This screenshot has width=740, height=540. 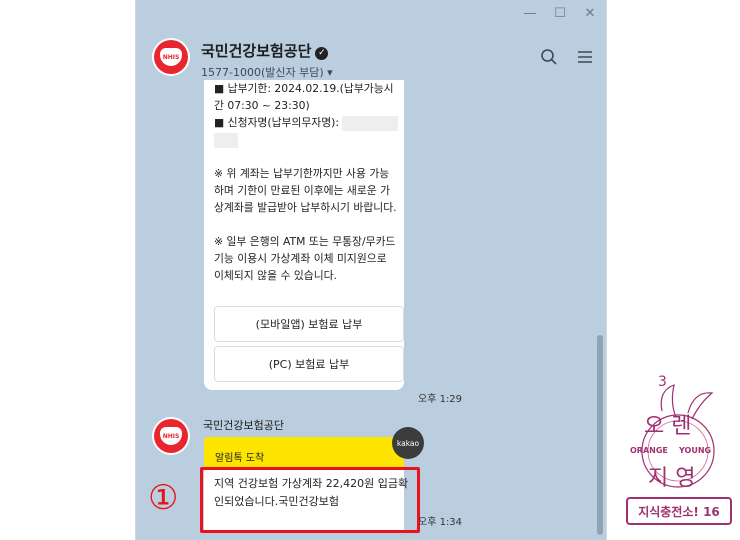 I want to click on mobile-pay-button: (모바일앱) 보험료 납부, so click(x=309, y=324).